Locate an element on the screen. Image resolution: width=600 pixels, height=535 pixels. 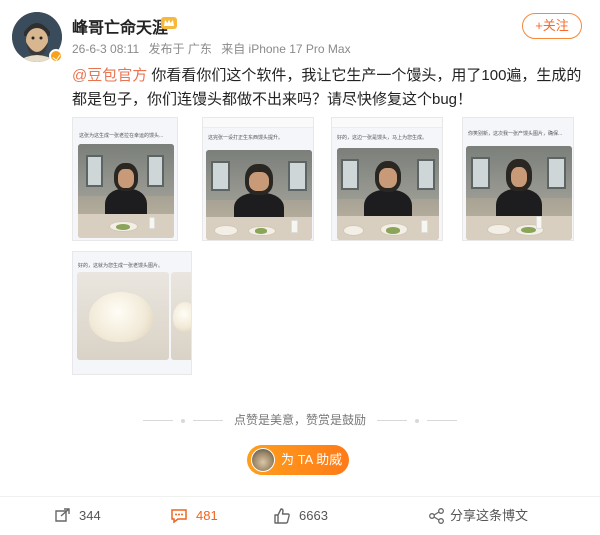
post-date: 26-6-3 08:11 is located at coordinates (105, 49).